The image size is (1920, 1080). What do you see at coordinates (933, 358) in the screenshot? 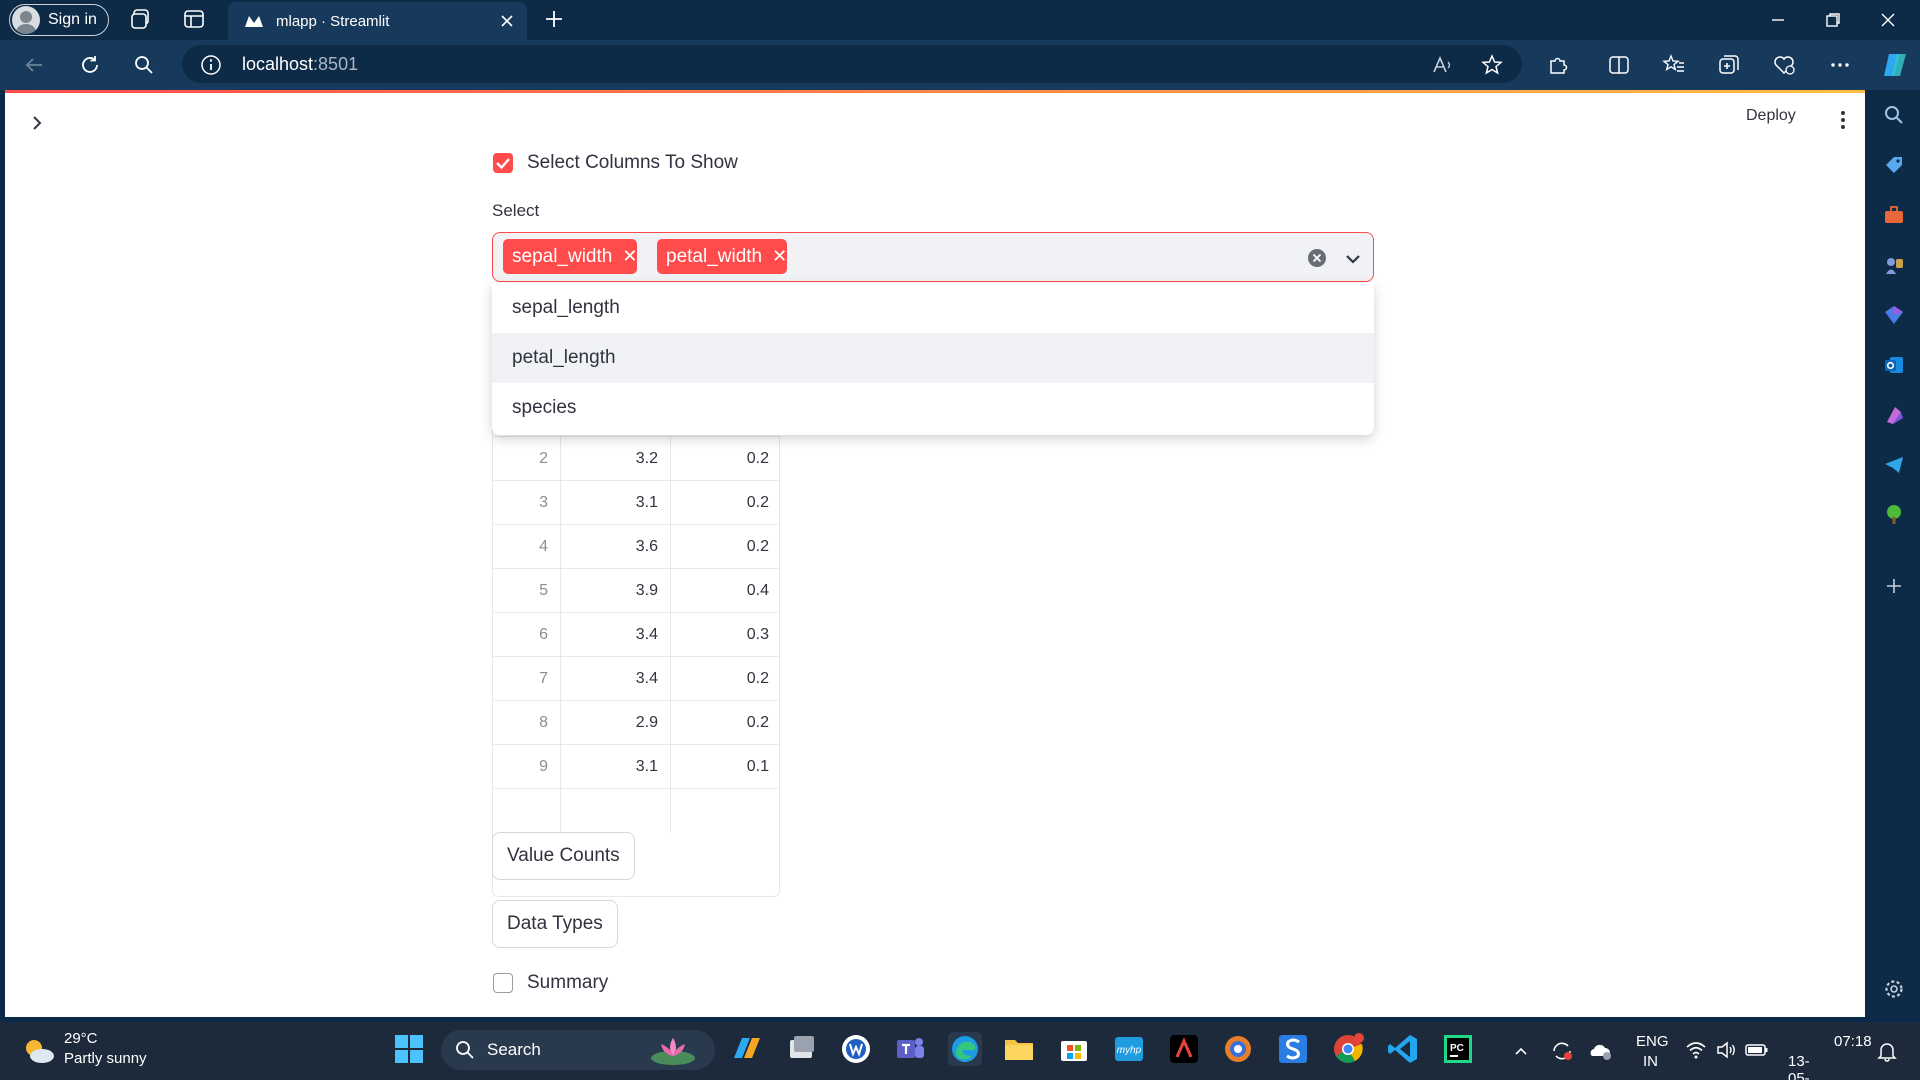
I see `option-petal-length: petal_length` at bounding box center [933, 358].